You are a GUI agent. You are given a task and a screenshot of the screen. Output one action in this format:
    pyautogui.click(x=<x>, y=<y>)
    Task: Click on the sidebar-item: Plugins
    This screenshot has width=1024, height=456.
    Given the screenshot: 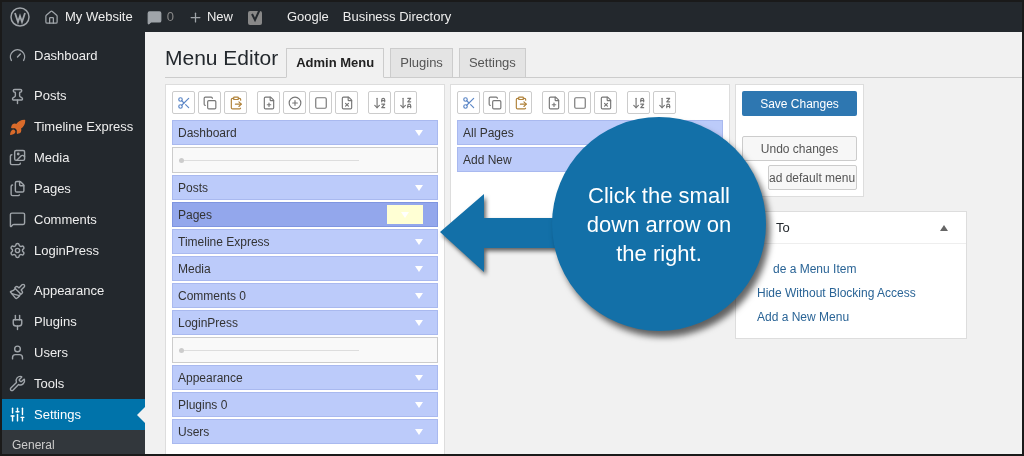 What is the action you would take?
    pyautogui.click(x=73, y=322)
    